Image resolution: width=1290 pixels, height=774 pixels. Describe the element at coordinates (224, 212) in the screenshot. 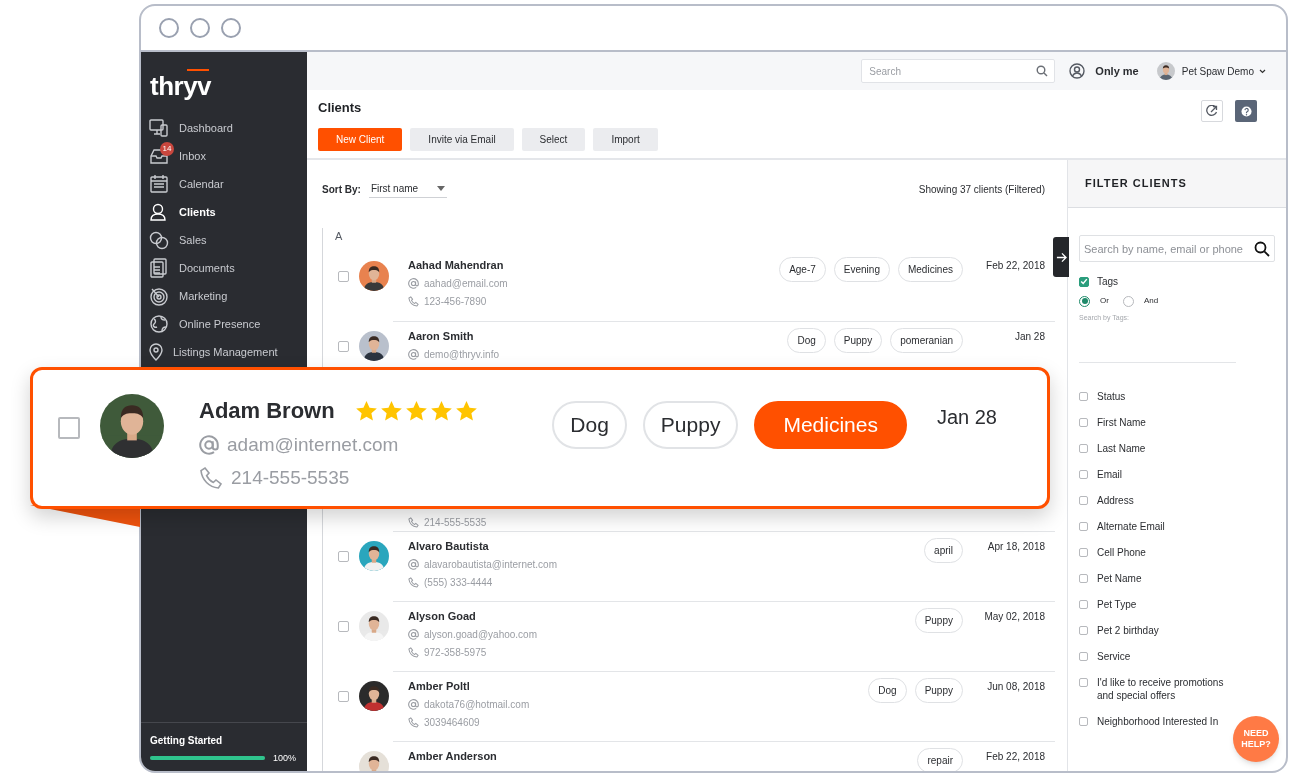

I see `sidebar-item: Clients` at that location.